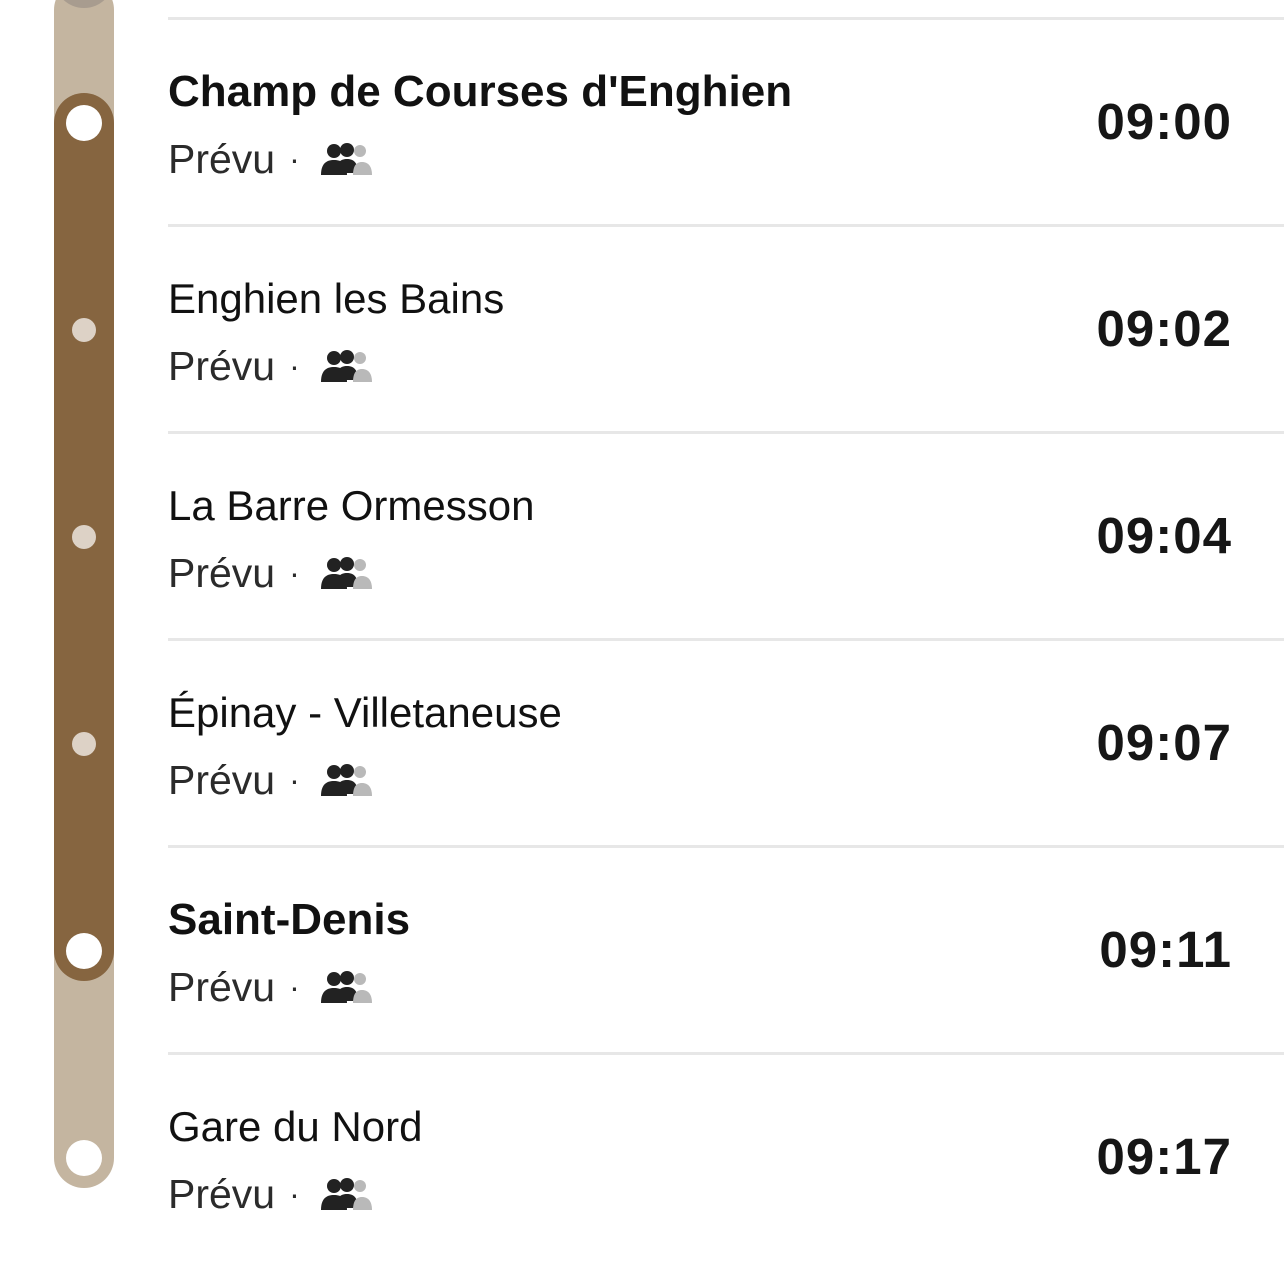  Describe the element at coordinates (726, 330) in the screenshot. I see `stop-row: Enghien les Bains Prévu · 09:02` at that location.